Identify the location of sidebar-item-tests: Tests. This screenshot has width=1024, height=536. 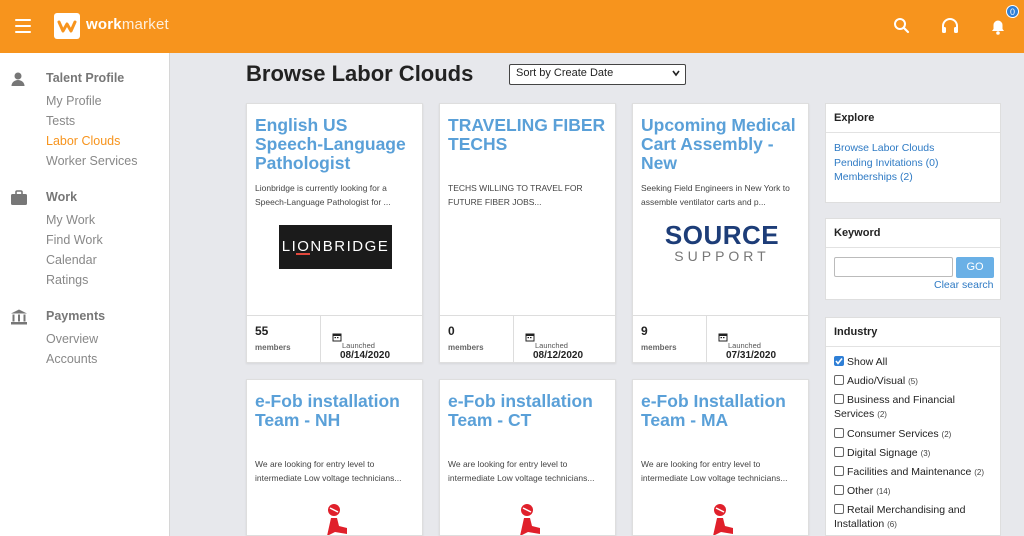
(60, 121).